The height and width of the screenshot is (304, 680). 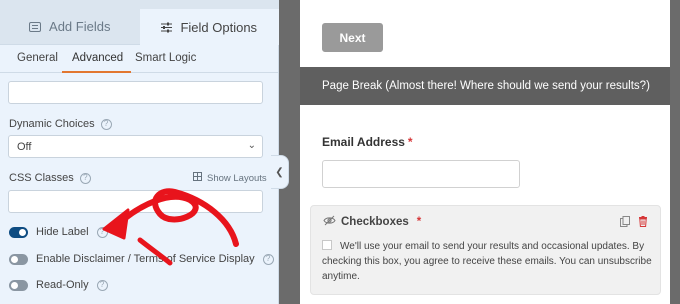 I want to click on toggle-read-only: Read-Only ?, so click(x=58, y=285).